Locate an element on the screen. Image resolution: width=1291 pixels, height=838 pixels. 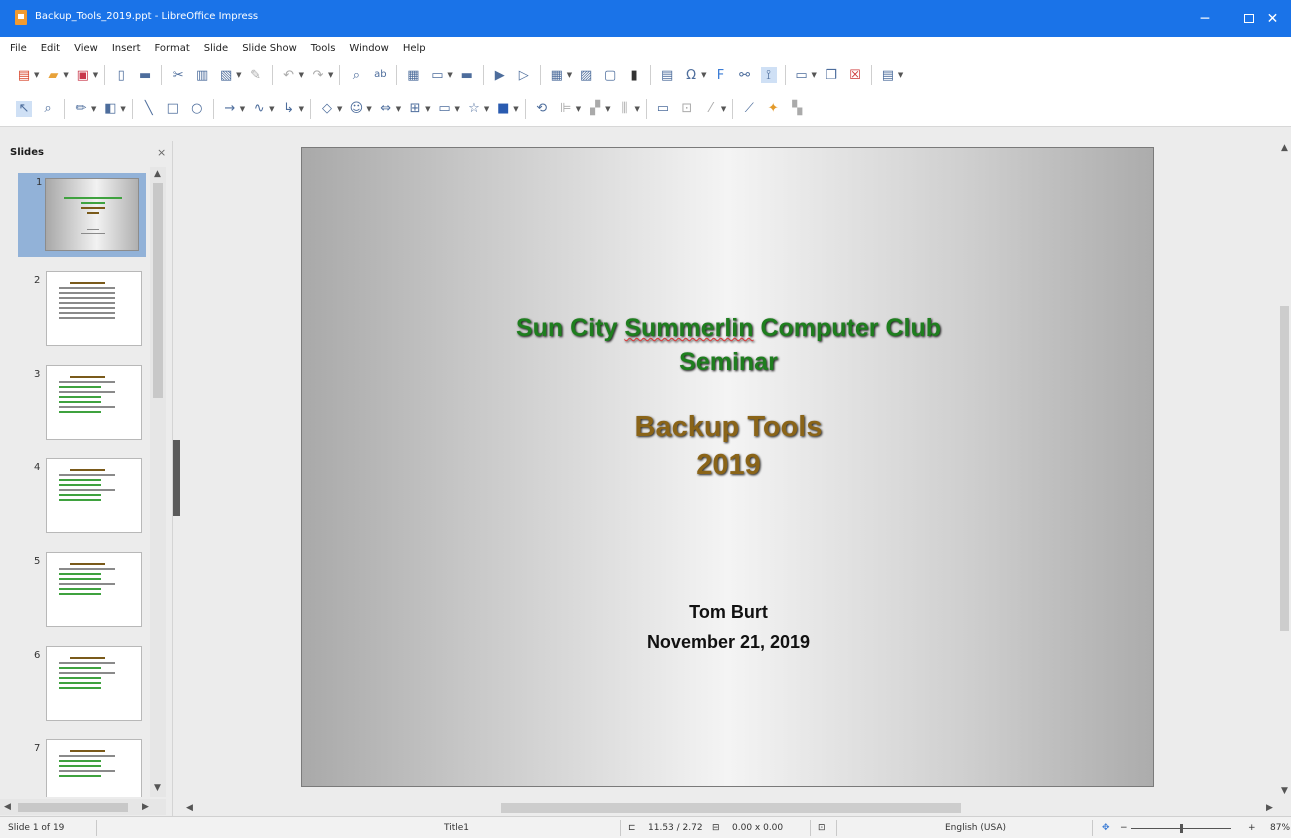
slide-title-line-1: Sun City Summerlin Computer Club is located at coordinates (728, 328).